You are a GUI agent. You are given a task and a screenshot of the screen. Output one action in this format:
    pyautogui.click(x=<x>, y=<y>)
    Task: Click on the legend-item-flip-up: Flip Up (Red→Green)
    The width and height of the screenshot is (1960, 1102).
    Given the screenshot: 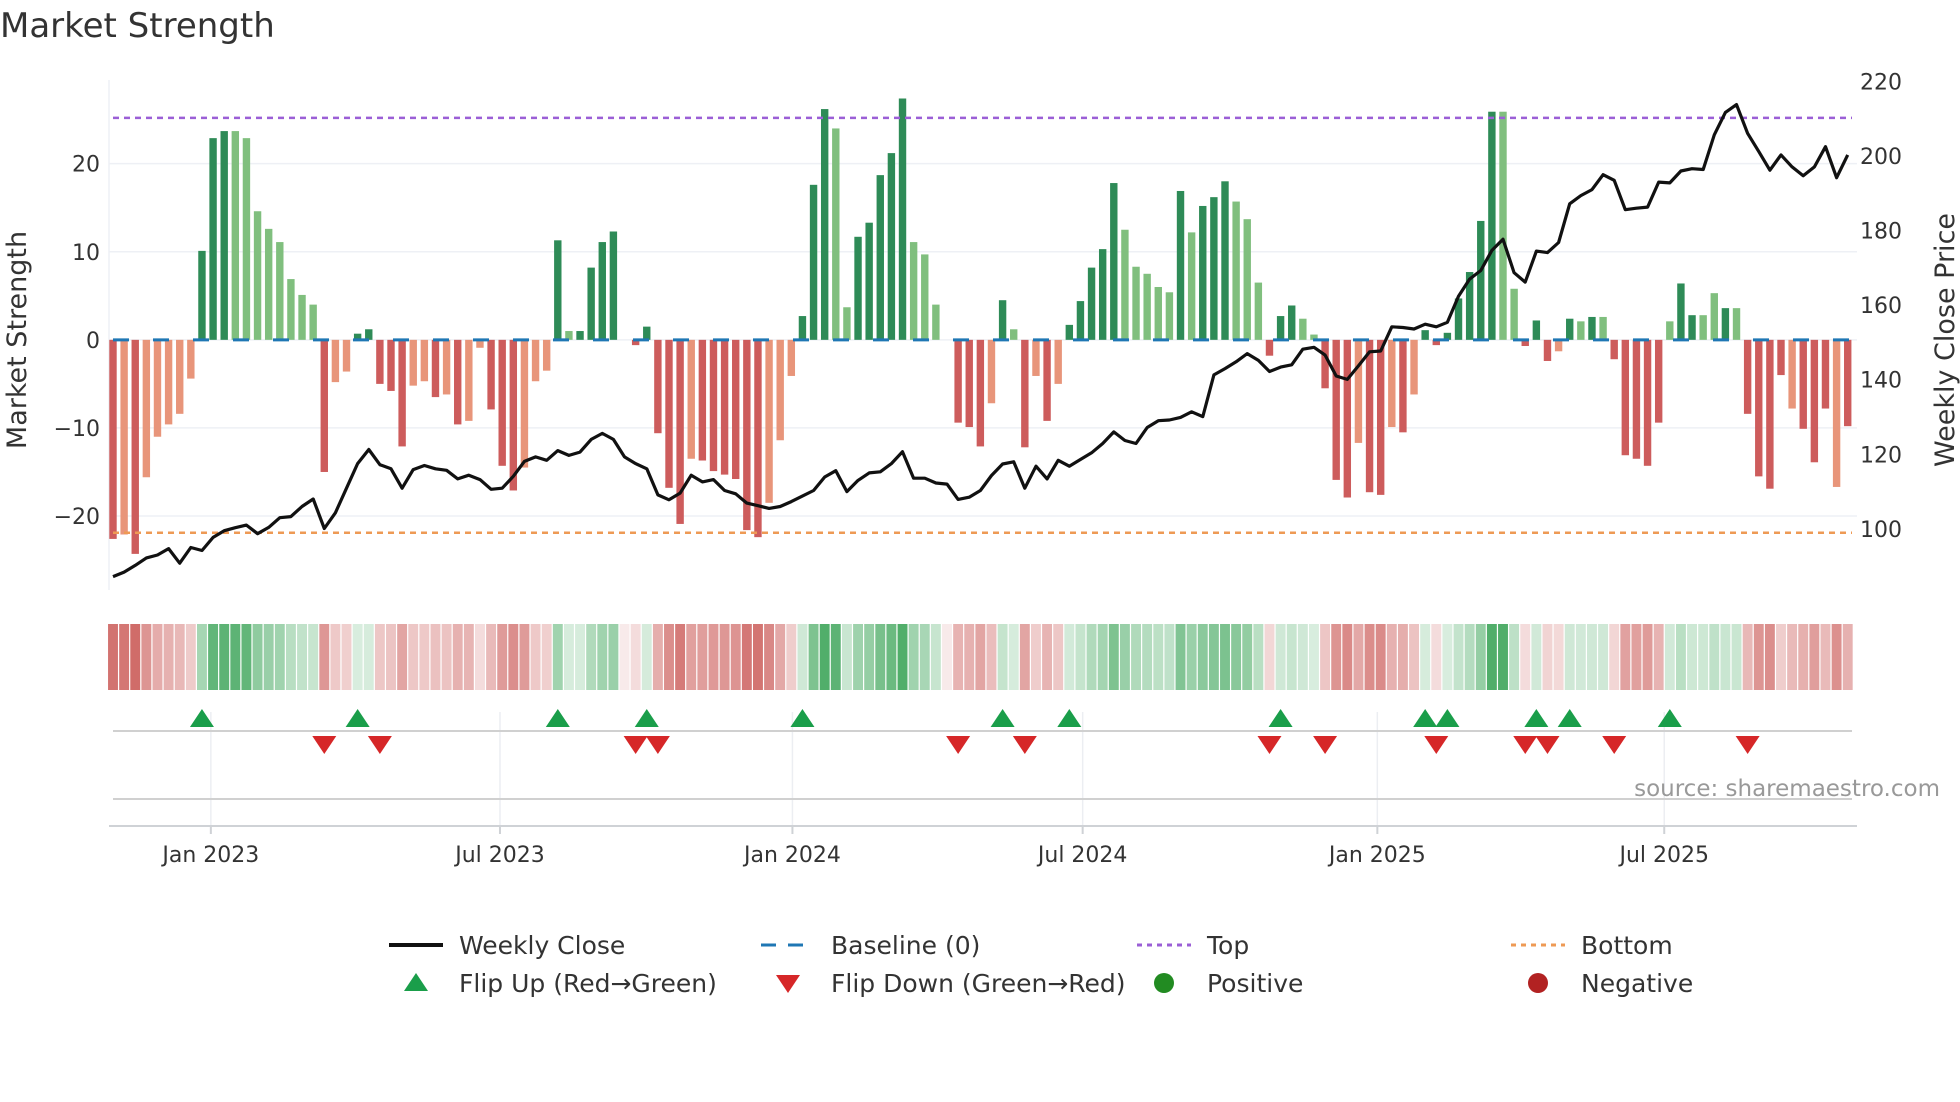 What is the action you would take?
    pyautogui.click(x=553, y=983)
    